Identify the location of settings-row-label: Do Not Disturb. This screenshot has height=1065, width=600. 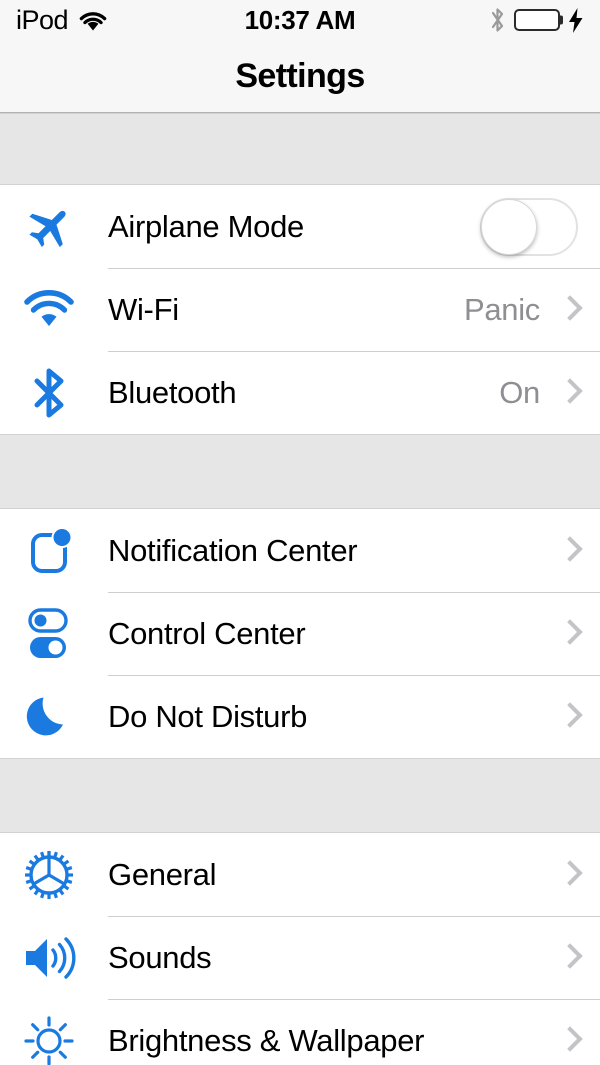
(208, 716).